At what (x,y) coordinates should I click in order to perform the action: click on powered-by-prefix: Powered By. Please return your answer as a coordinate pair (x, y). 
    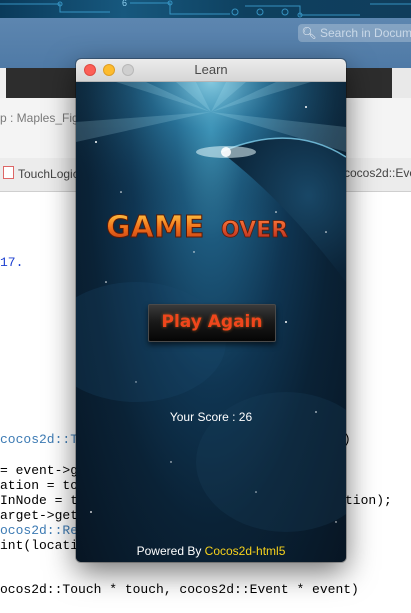
    Looking at the image, I should click on (170, 551).